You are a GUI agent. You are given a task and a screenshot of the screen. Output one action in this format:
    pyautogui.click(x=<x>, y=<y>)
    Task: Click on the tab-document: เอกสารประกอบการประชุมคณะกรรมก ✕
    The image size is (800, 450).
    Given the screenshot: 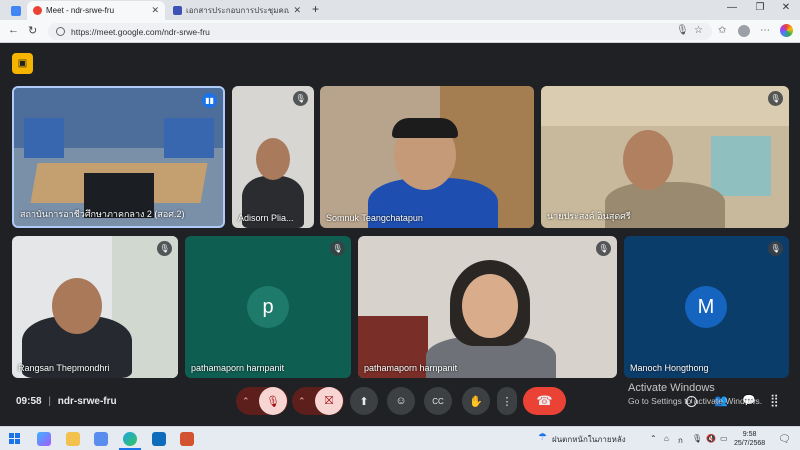 What is the action you would take?
    pyautogui.click(x=237, y=10)
    